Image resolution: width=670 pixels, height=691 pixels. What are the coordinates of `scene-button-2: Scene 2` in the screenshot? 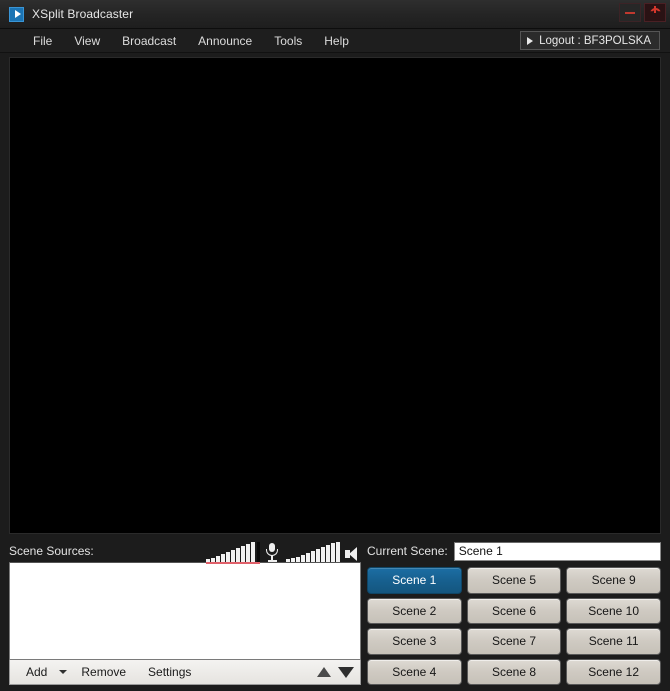 It's located at (414, 610).